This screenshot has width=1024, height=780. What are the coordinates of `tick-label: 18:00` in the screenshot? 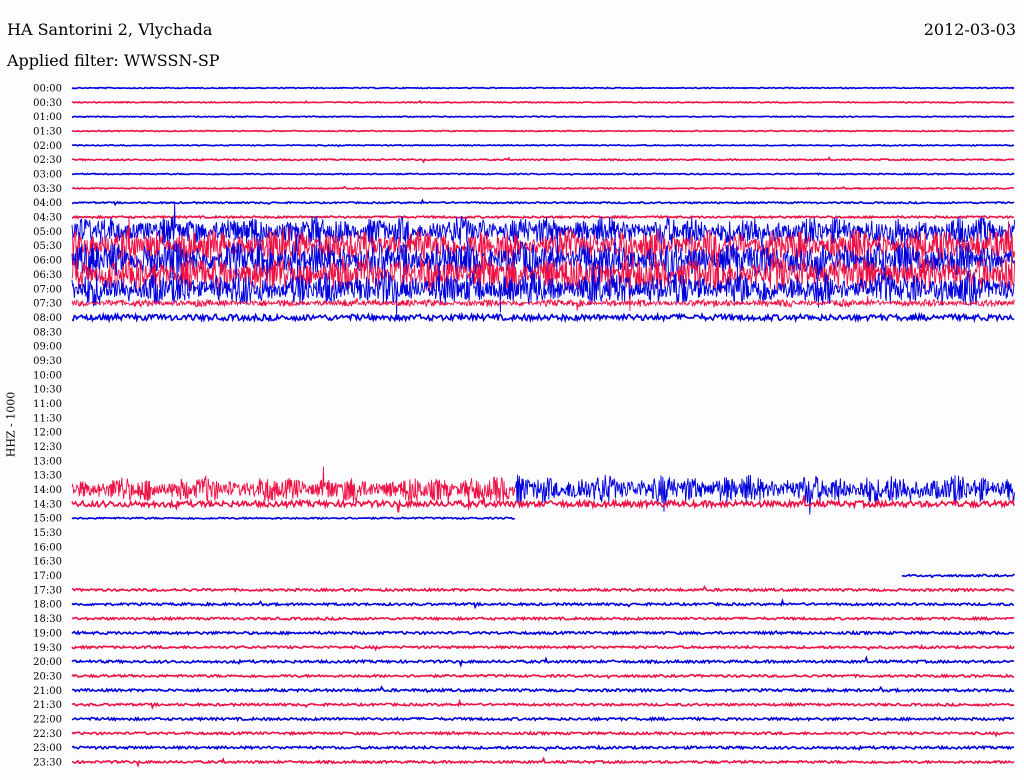 It's located at (47, 605).